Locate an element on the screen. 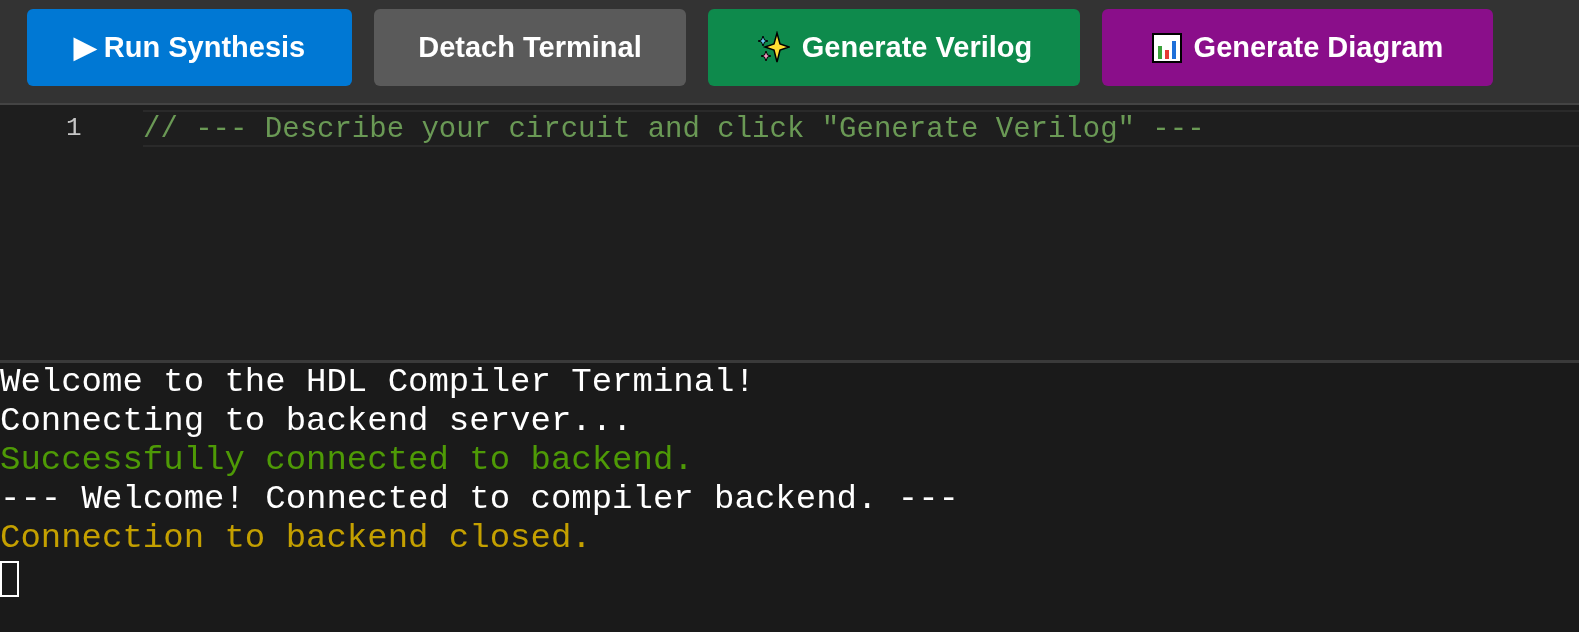  sparkles-icon is located at coordinates (772, 47).